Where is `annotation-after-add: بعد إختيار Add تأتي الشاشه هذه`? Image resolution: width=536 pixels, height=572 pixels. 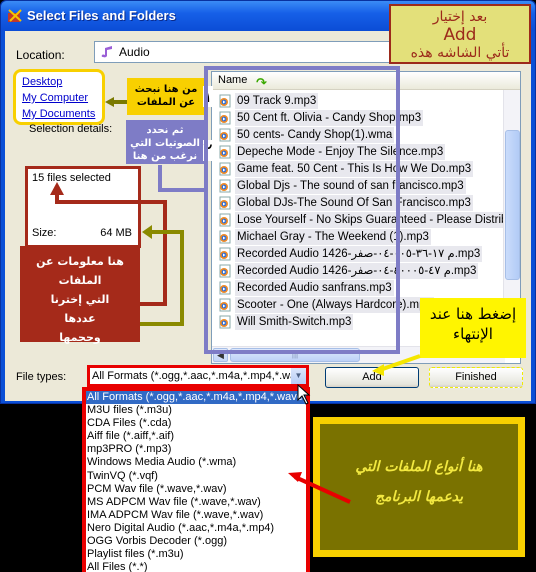 annotation-after-add: بعد إختيار Add تأتي الشاشه هذه is located at coordinates (460, 34).